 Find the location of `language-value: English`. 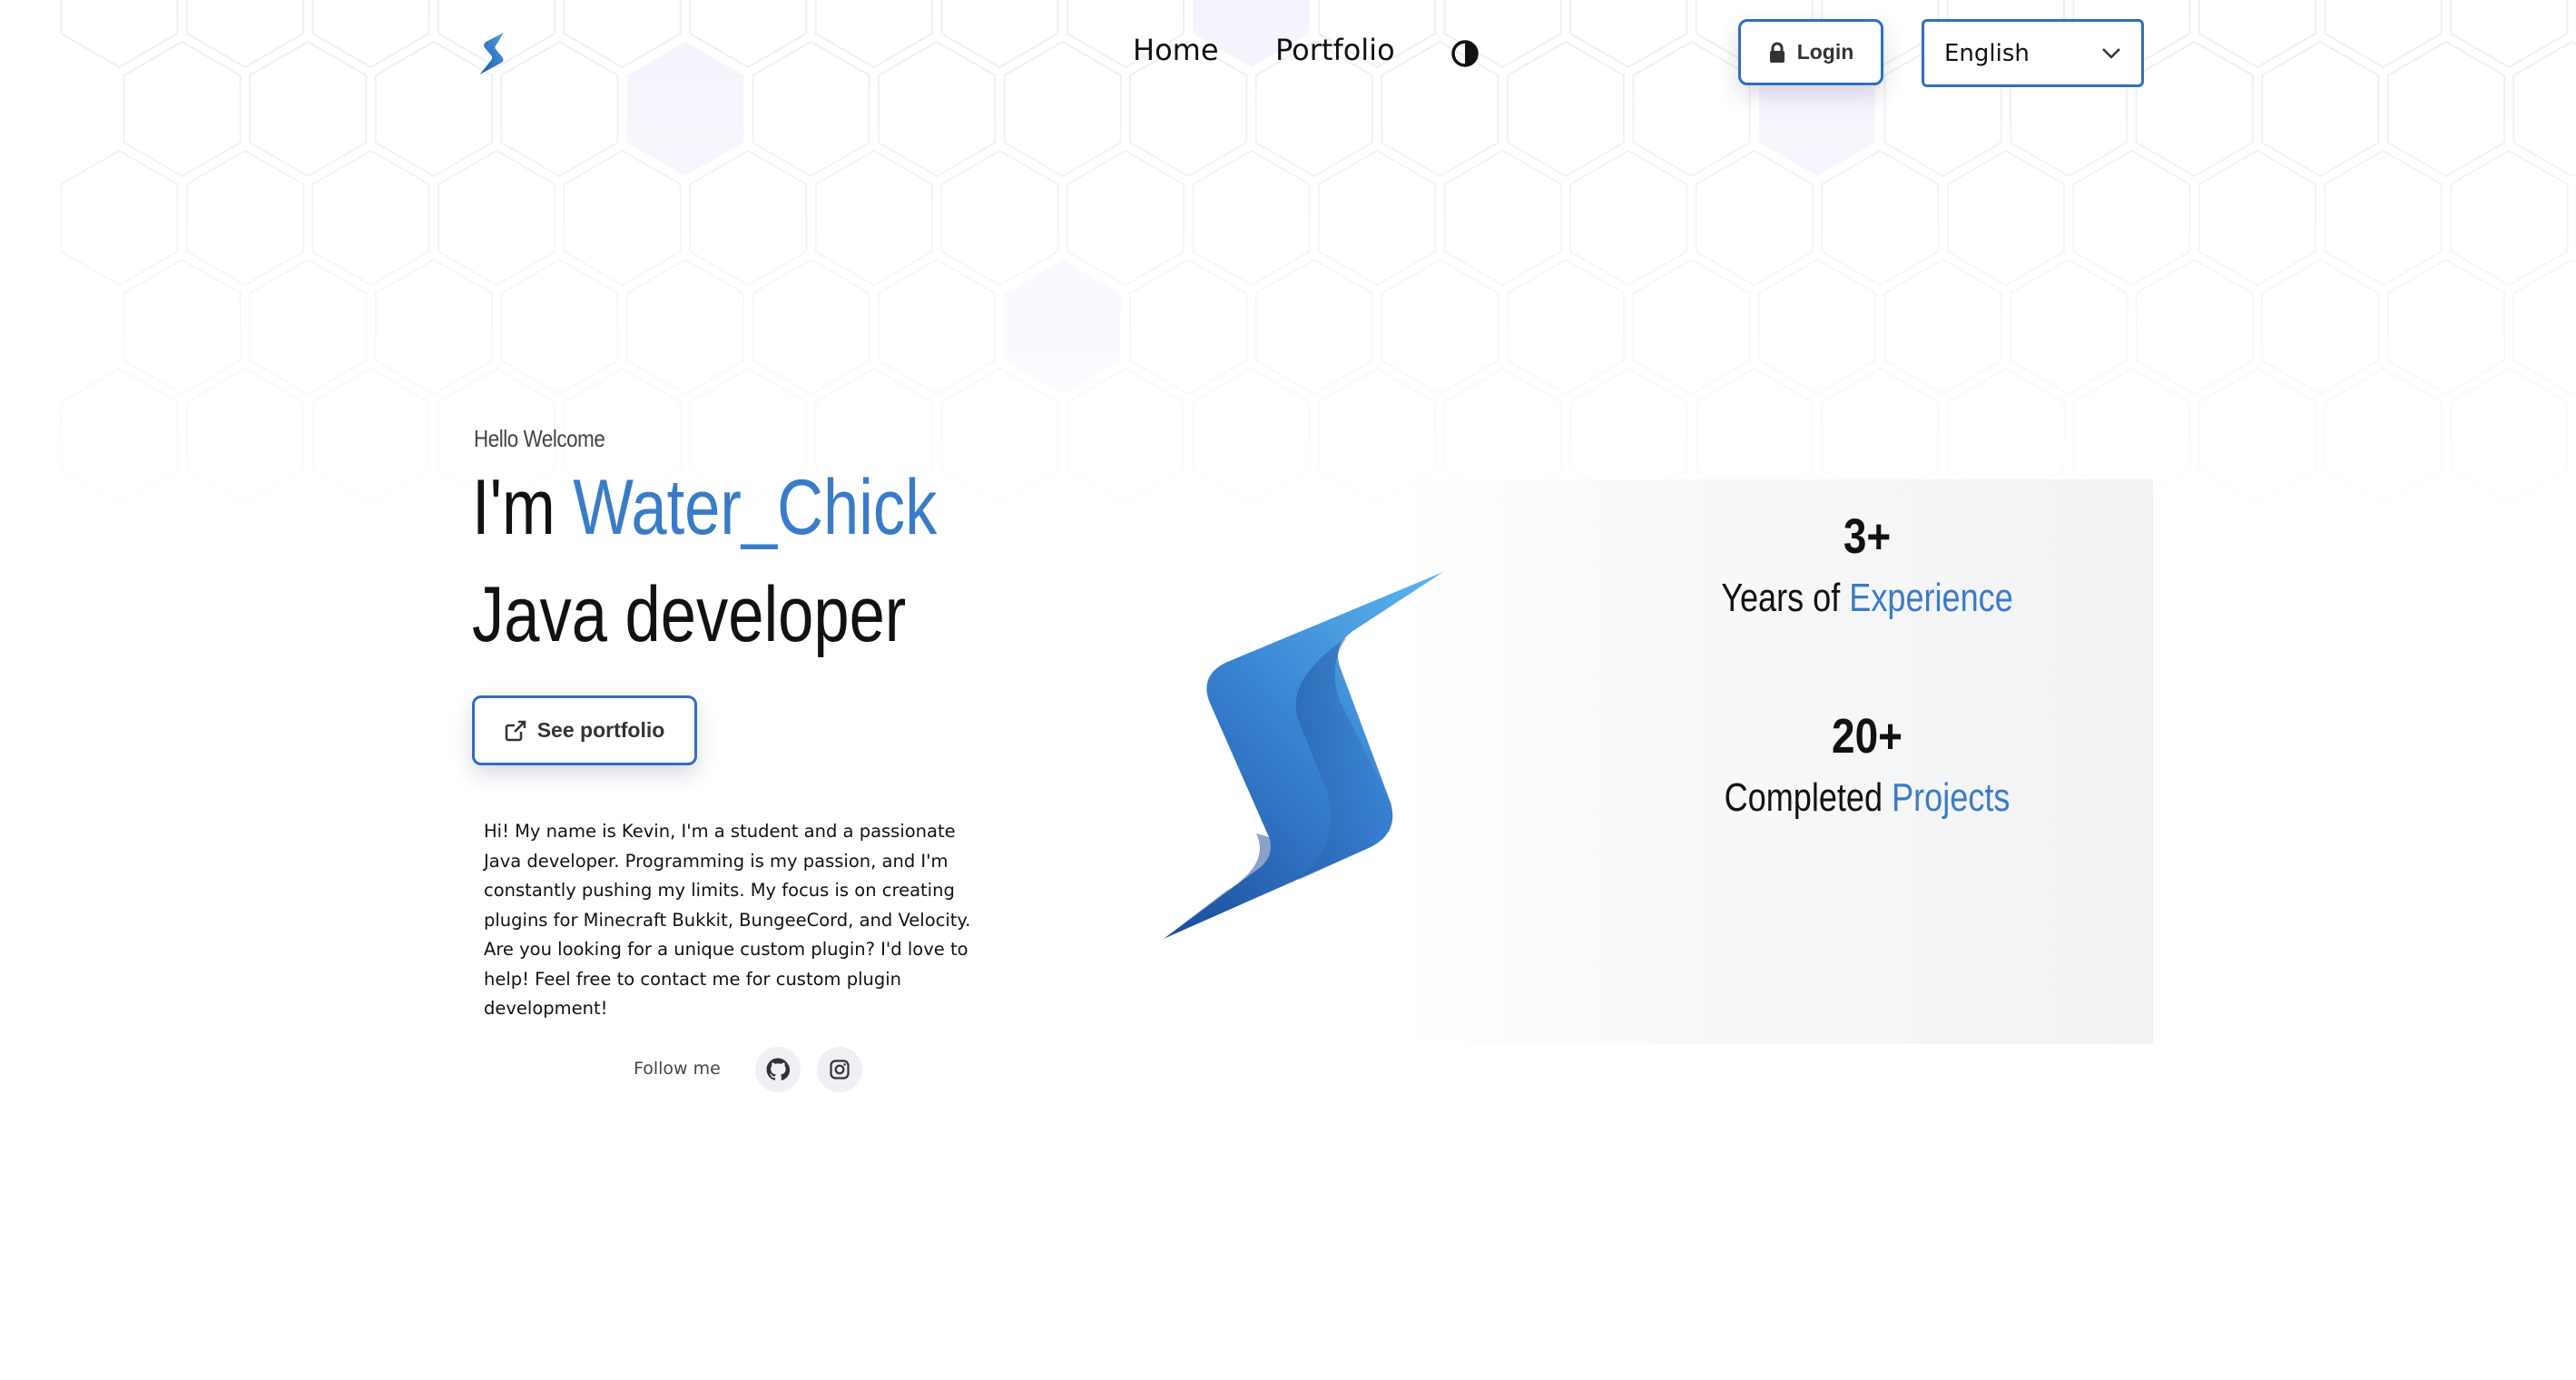

language-value: English is located at coordinates (1987, 53).